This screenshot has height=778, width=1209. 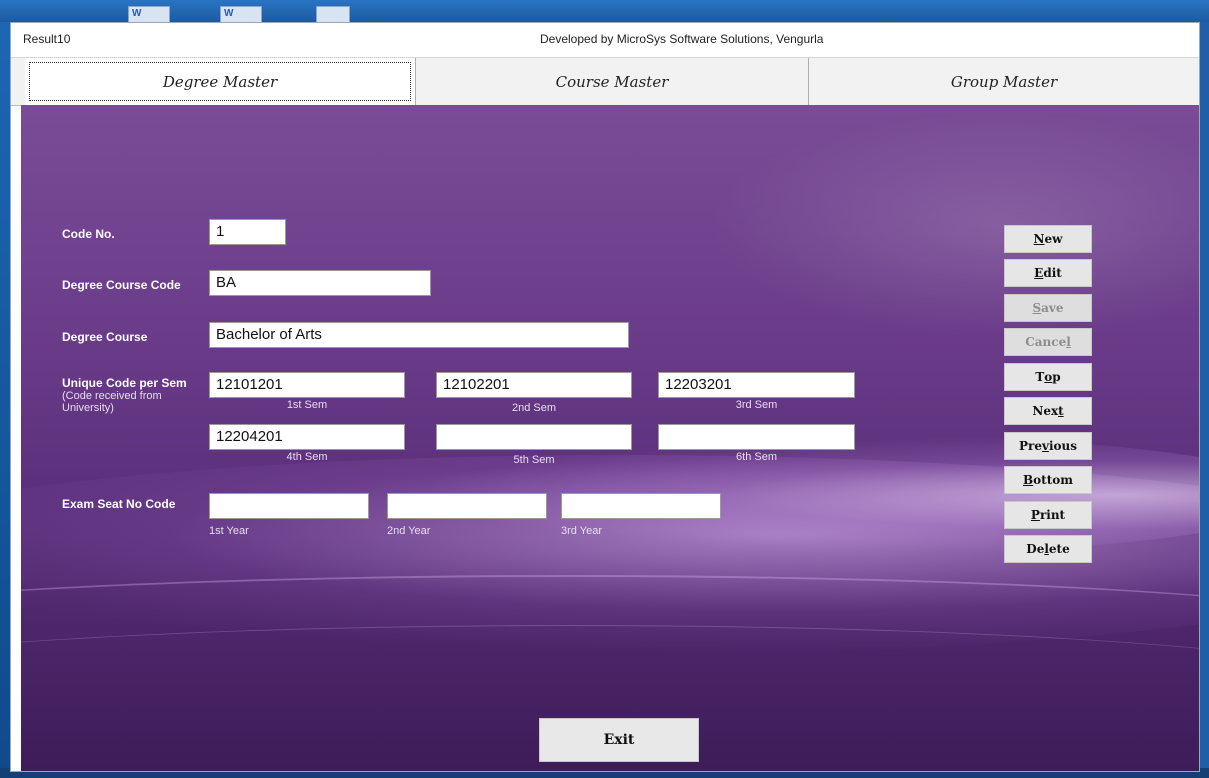 What do you see at coordinates (47, 39) in the screenshot?
I see `app-title: Result10` at bounding box center [47, 39].